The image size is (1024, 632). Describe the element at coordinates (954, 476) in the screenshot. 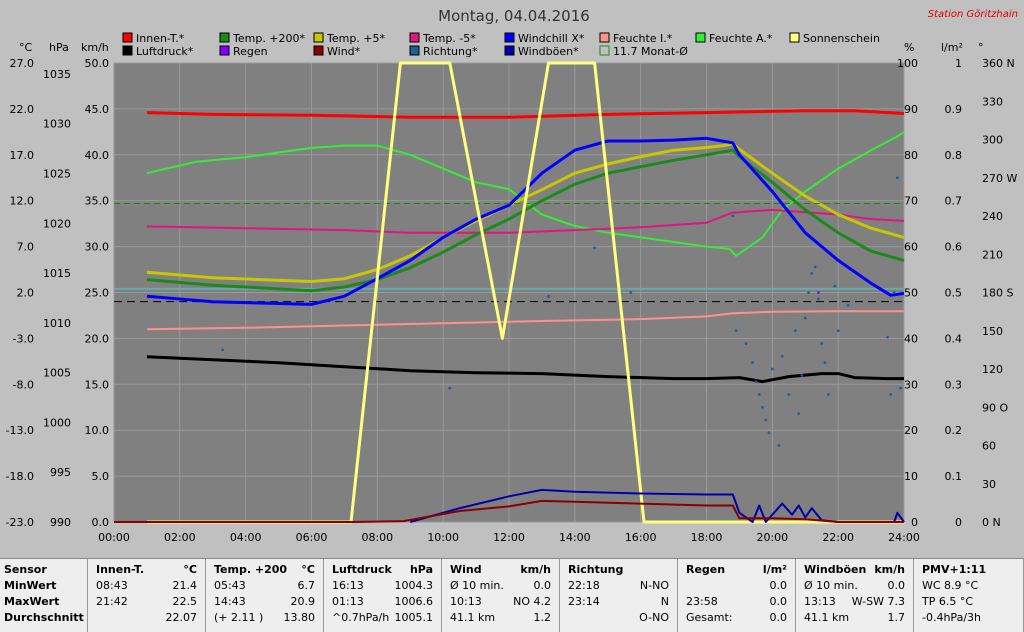

I see `rain-tick-label: 0.1` at that location.